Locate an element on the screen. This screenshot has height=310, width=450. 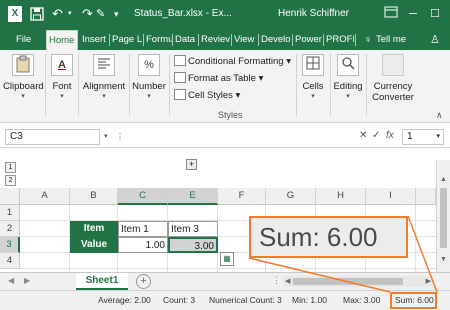
lightbulb-icon: ♀ is located at coordinates (367, 40).